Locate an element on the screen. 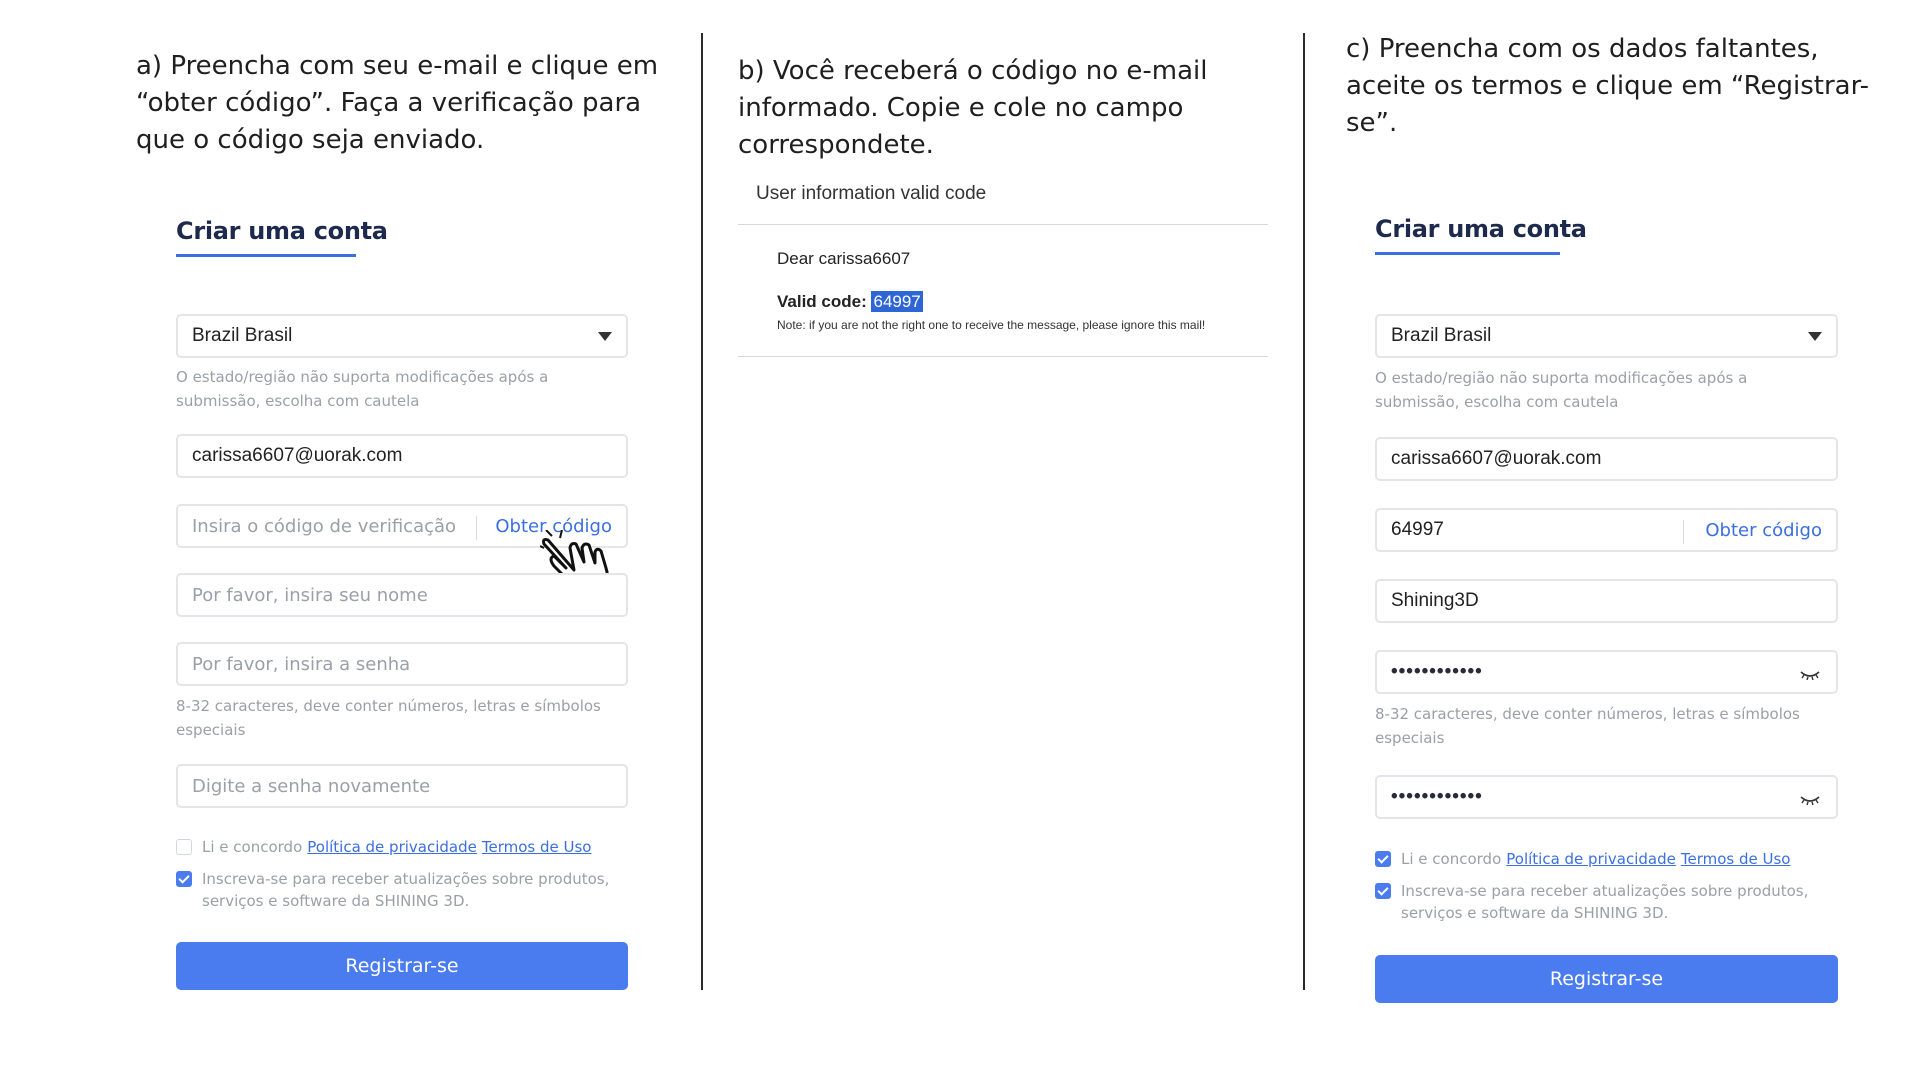 Image resolution: width=1920 pixels, height=1080 pixels. form-c-register-button: Registrar-se is located at coordinates (1606, 979).